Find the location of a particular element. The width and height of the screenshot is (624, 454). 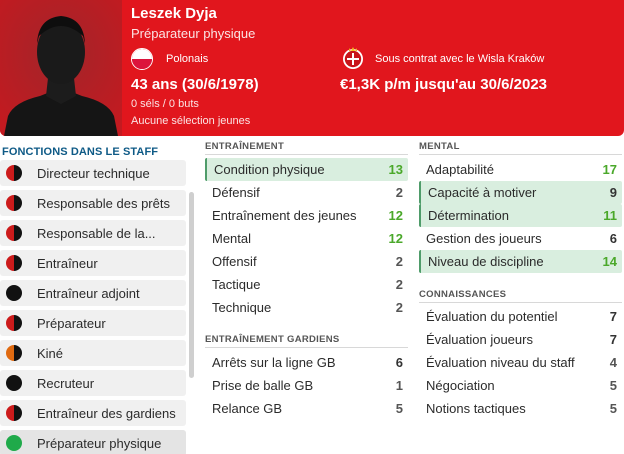

attribute-label: Prise de balle GB is located at coordinates (263, 385).